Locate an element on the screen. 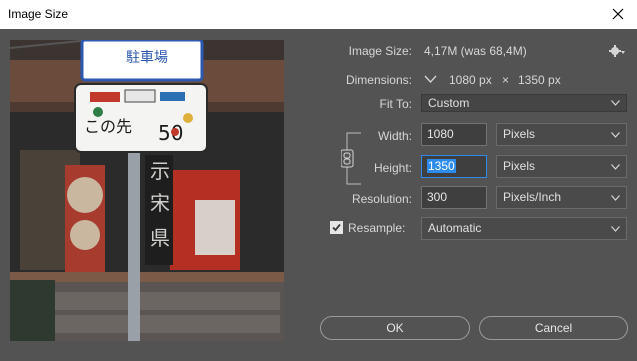 Image resolution: width=637 pixels, height=361 pixels. fit-to-label: Fit To: is located at coordinates (395, 104).